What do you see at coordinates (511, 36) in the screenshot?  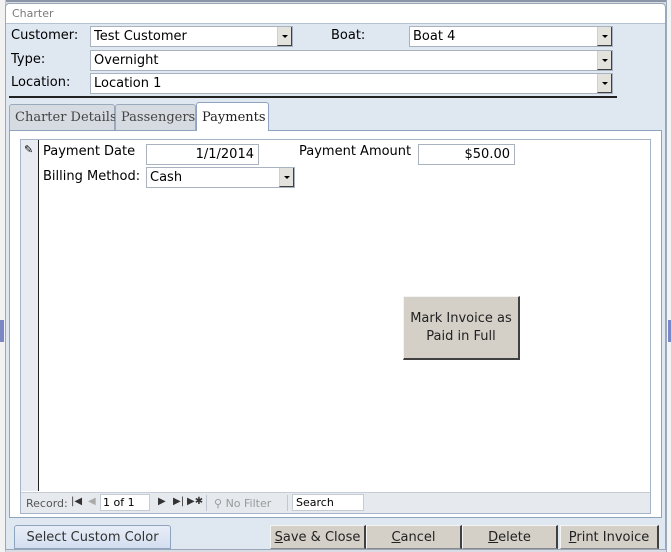 I see `boat-combo: Boat 4` at bounding box center [511, 36].